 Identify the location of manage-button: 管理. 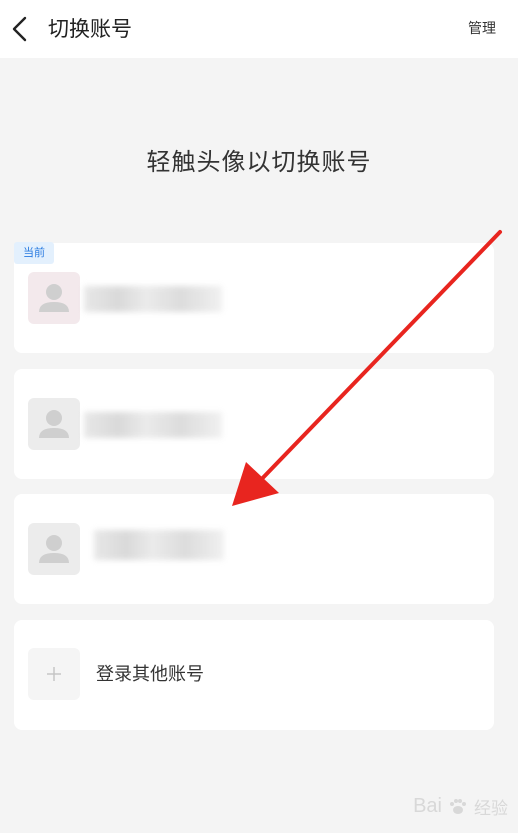
(482, 29).